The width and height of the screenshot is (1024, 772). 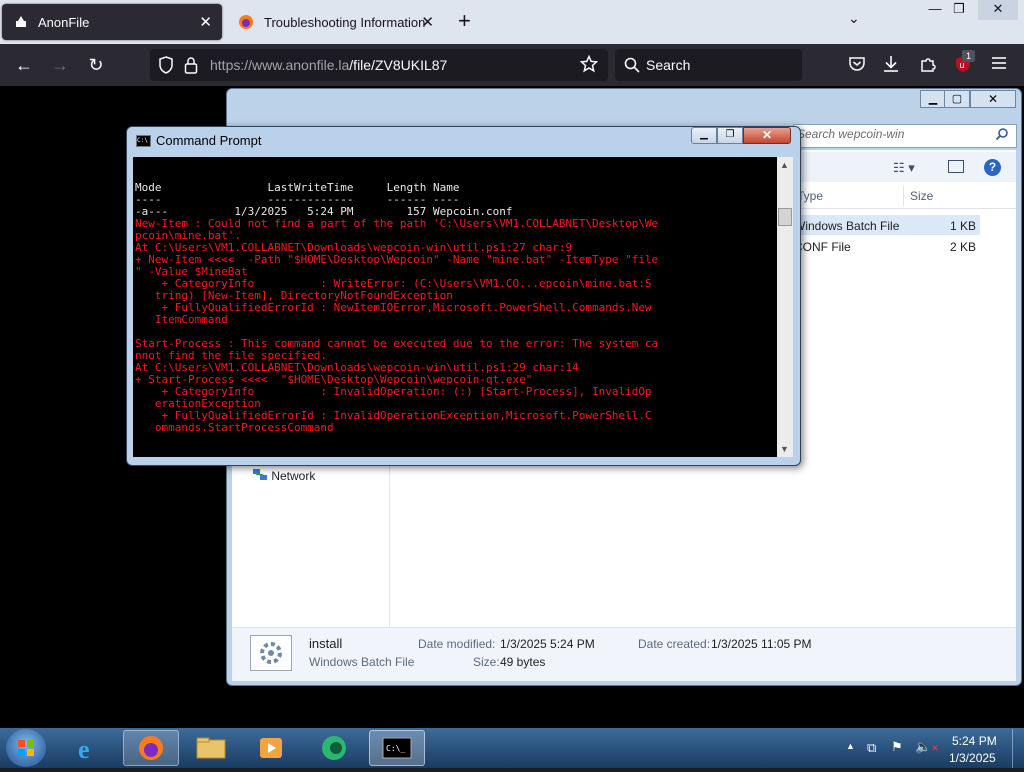 What do you see at coordinates (143, 141) in the screenshot?
I see `cmd-app-icon: C:\` at bounding box center [143, 141].